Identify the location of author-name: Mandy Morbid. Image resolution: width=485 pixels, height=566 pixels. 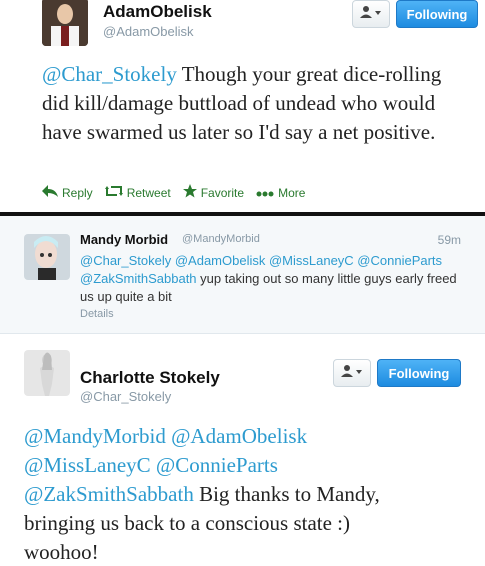
(124, 239).